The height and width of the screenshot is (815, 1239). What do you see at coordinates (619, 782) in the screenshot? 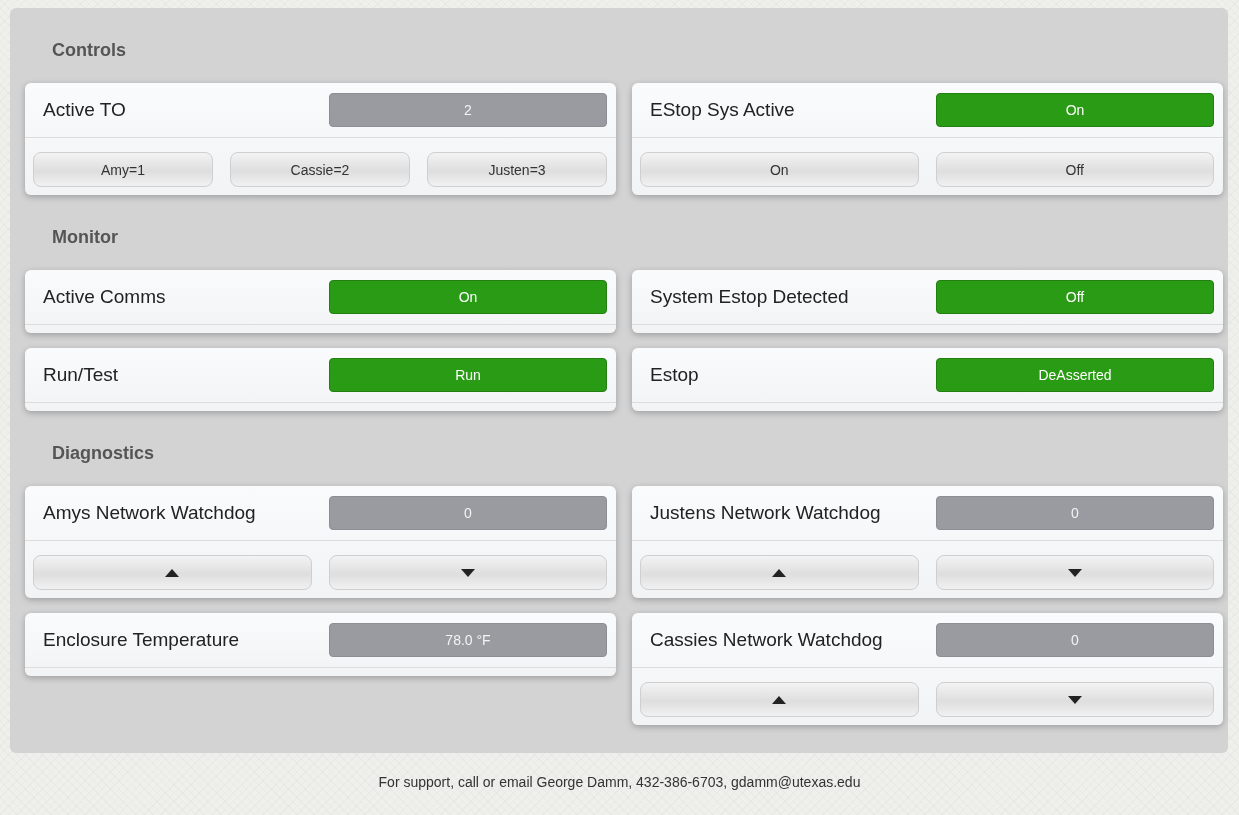
I see `support-text: For support, call or email George Damm, 432-386-6703, gdamm@utexas.edu` at bounding box center [619, 782].